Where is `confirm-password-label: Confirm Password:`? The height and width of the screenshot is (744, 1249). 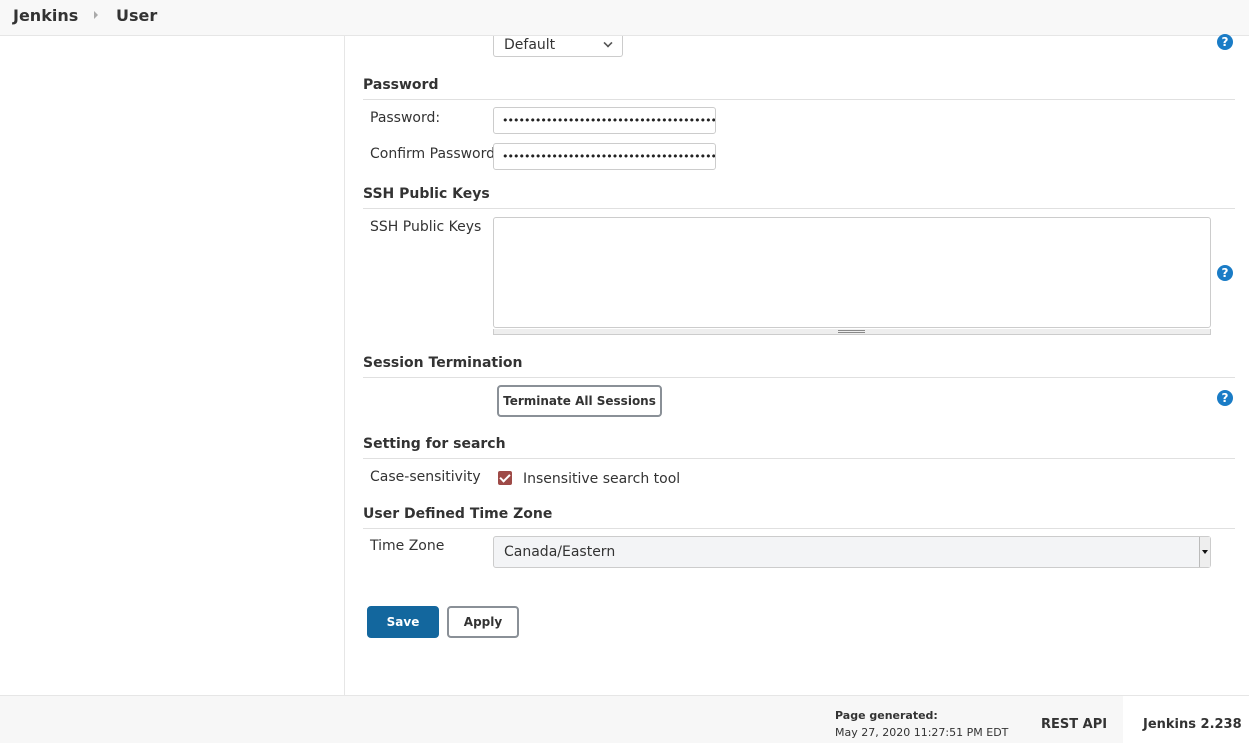 confirm-password-label: Confirm Password: is located at coordinates (435, 154).